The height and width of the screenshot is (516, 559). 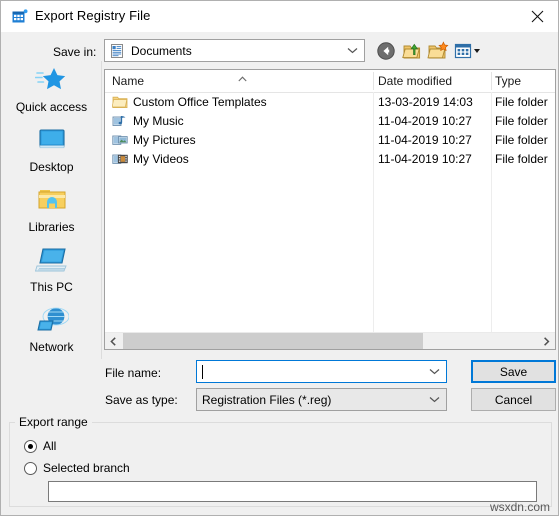 What do you see at coordinates (292, 491) in the screenshot?
I see `selected-branch-input` at bounding box center [292, 491].